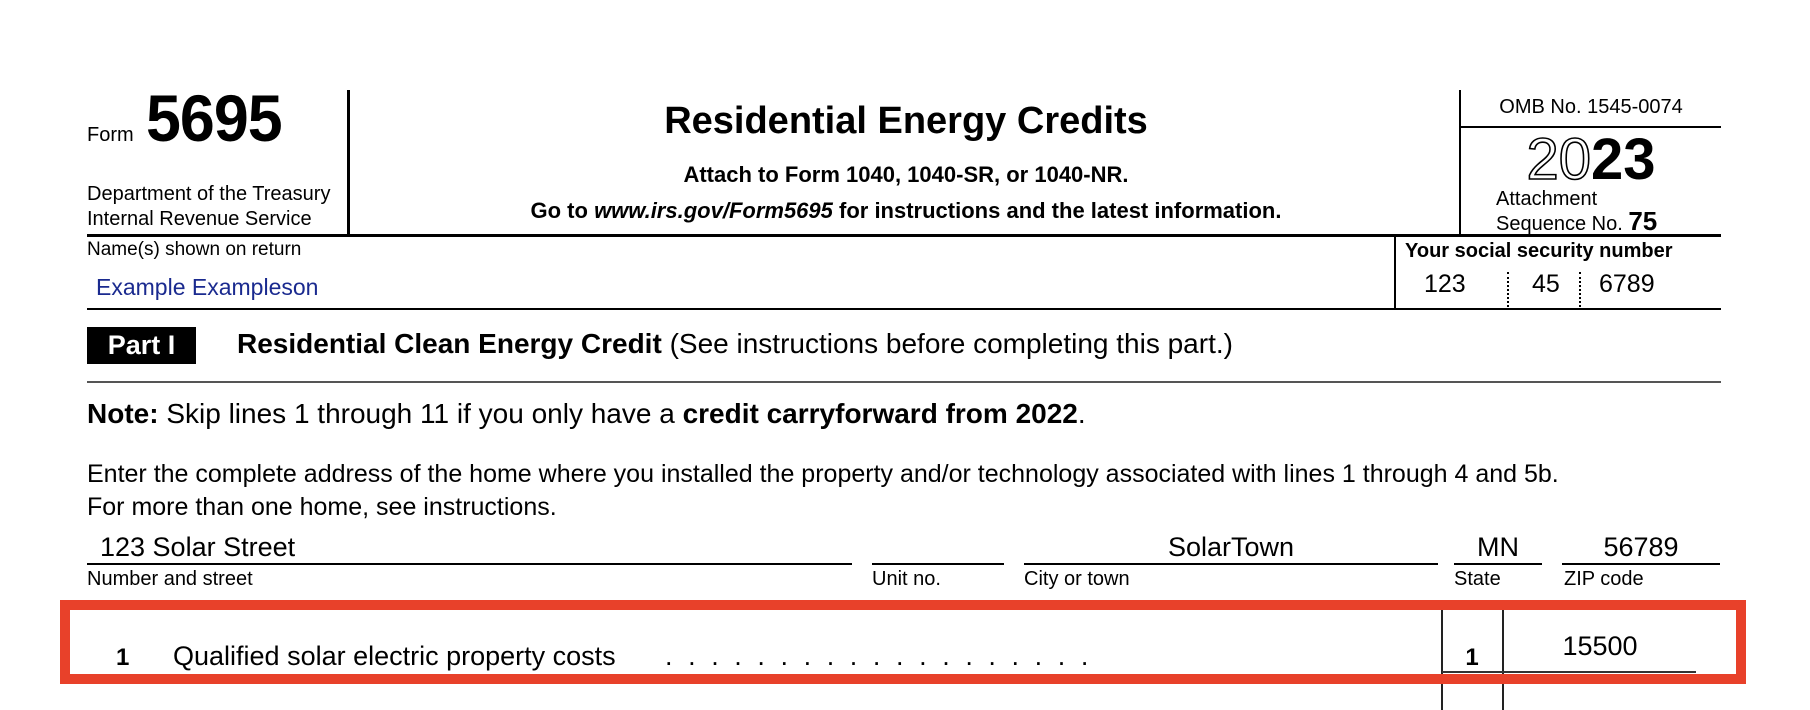 Image resolution: width=1810 pixels, height=710 pixels. I want to click on department: Department of the Treasury, so click(209, 194).